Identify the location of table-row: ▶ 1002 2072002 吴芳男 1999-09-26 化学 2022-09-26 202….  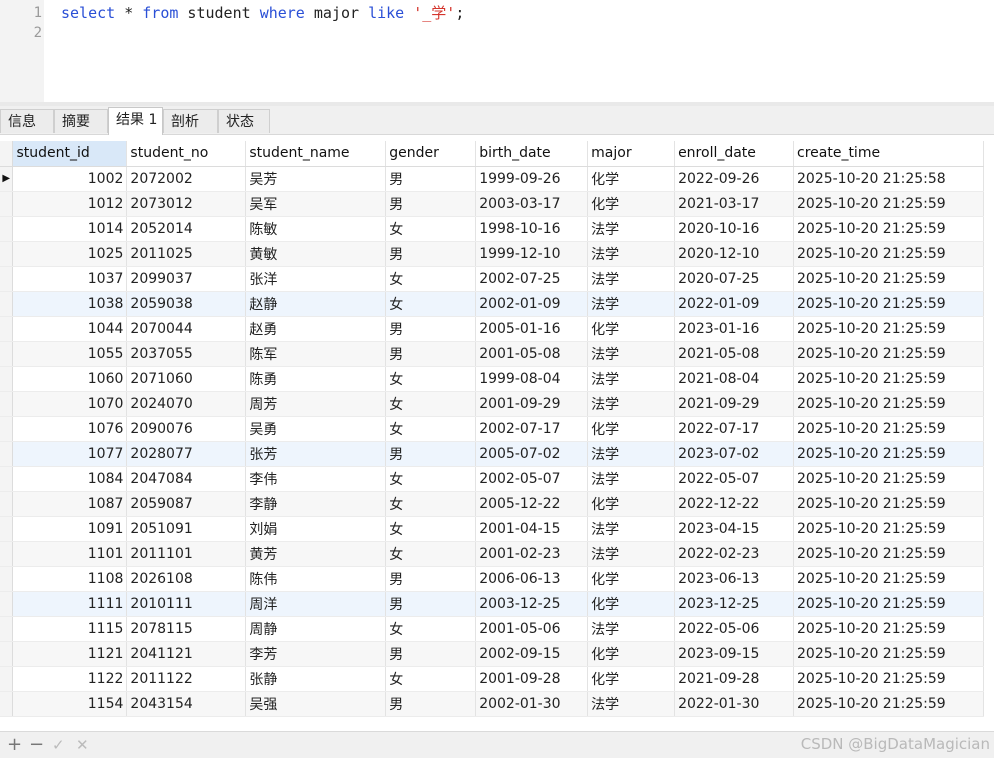
(492, 179).